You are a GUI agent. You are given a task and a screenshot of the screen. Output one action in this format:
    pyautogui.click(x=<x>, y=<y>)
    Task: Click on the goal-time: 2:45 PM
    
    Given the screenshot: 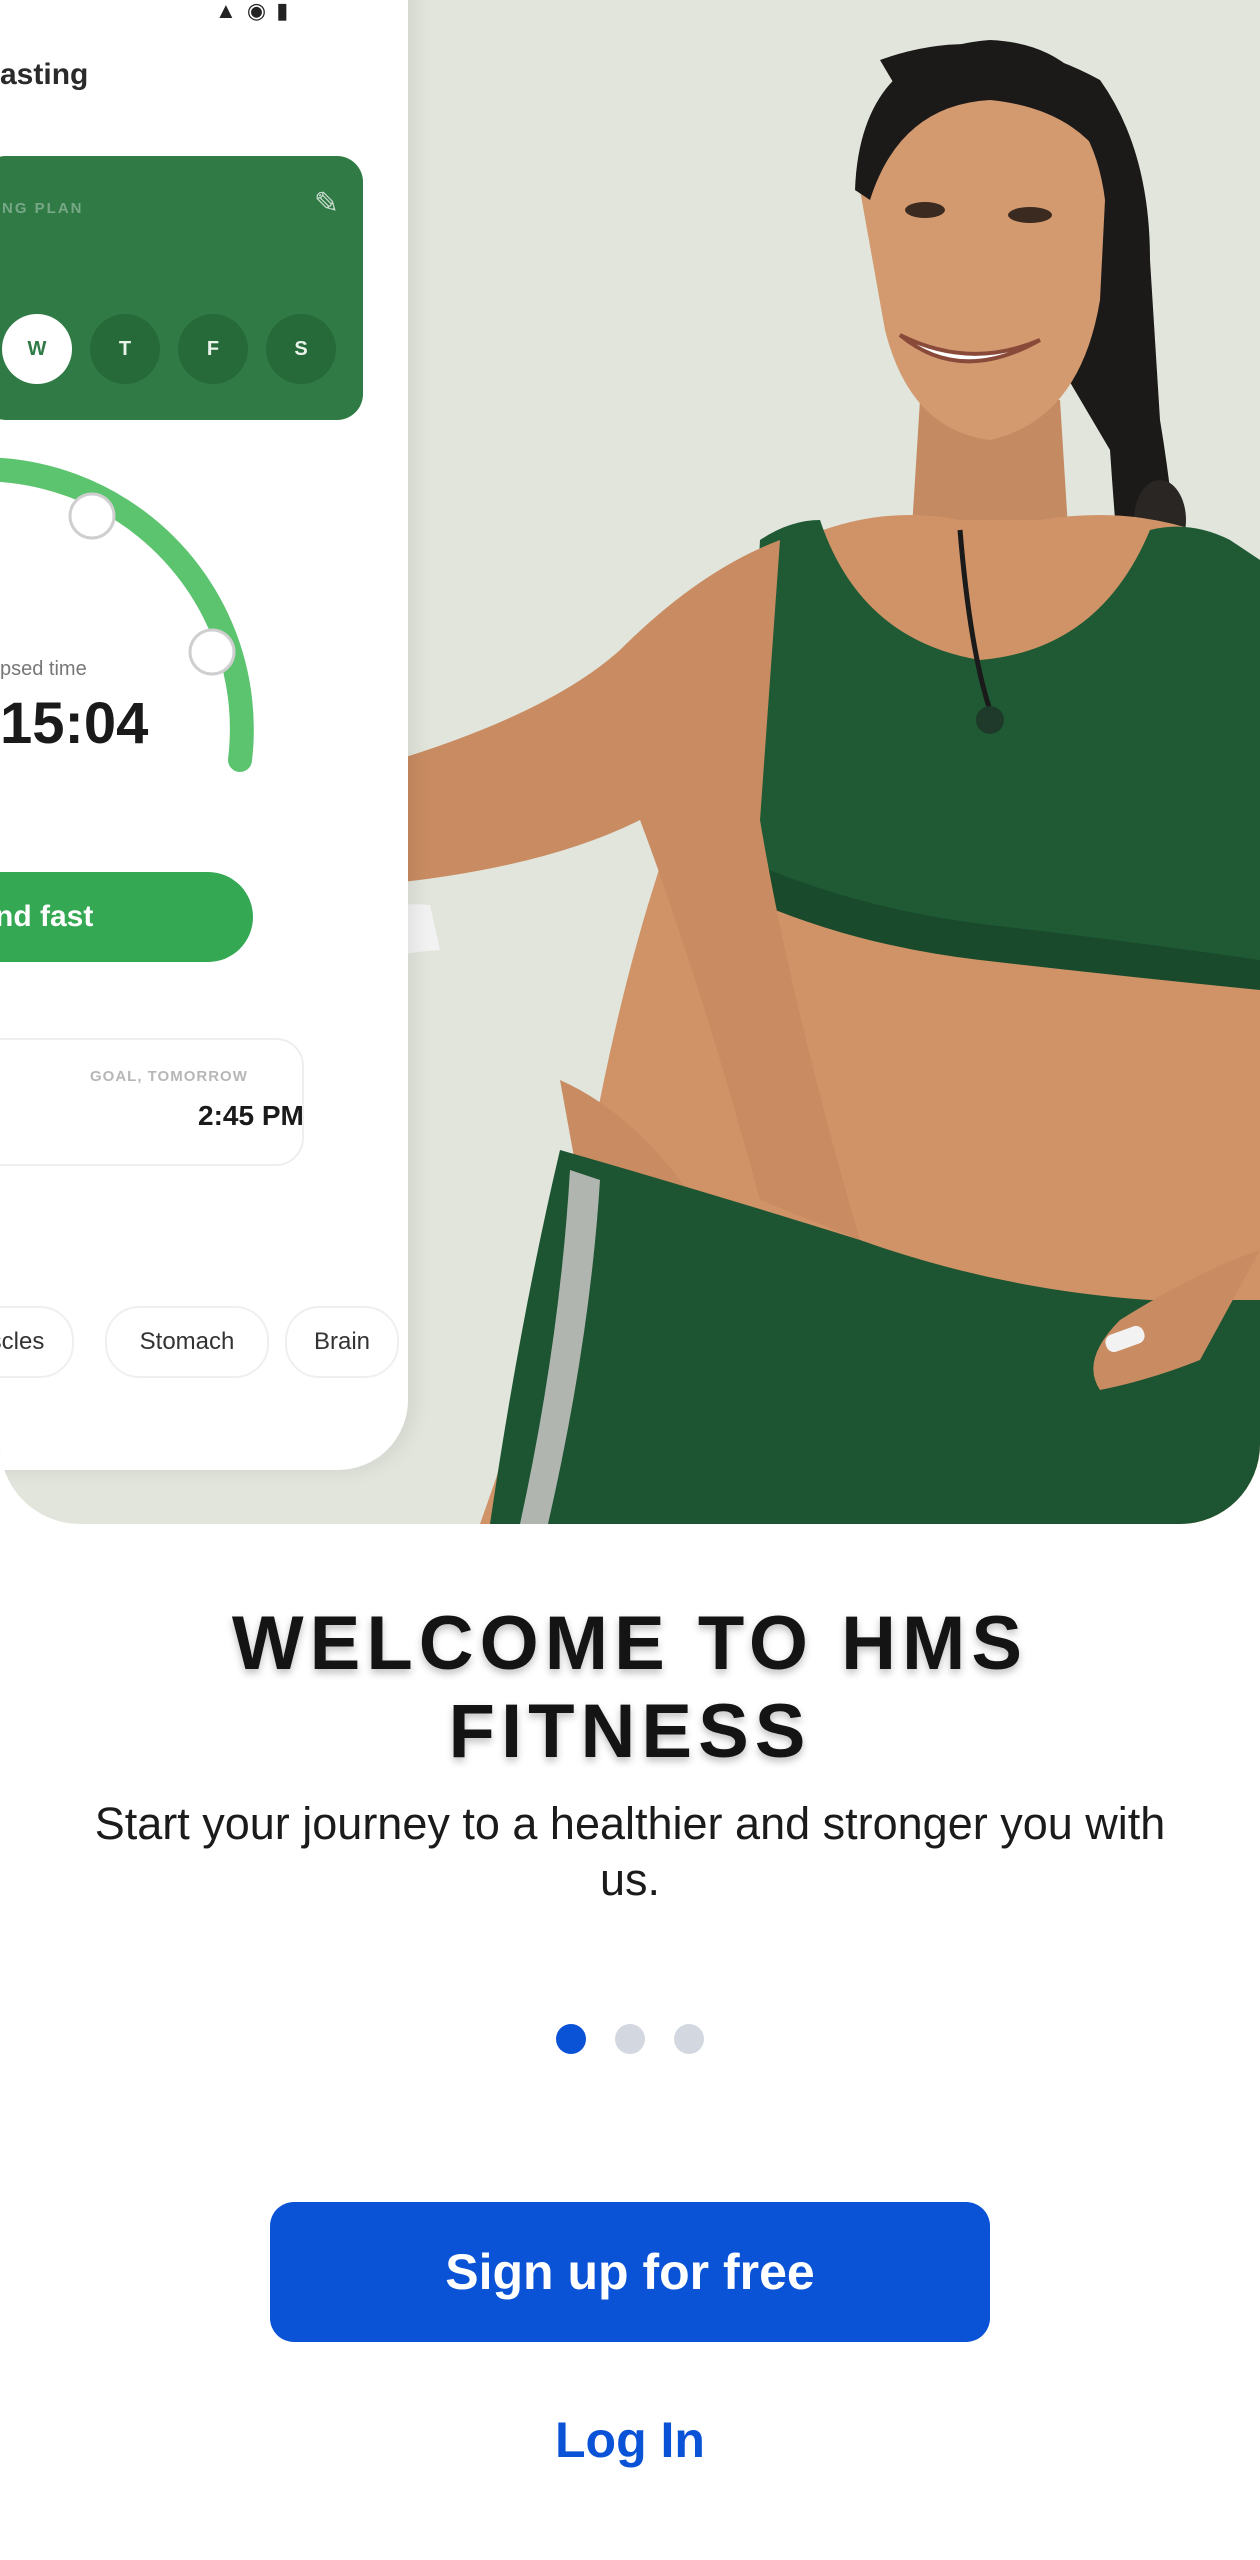 What is the action you would take?
    pyautogui.click(x=251, y=1115)
    